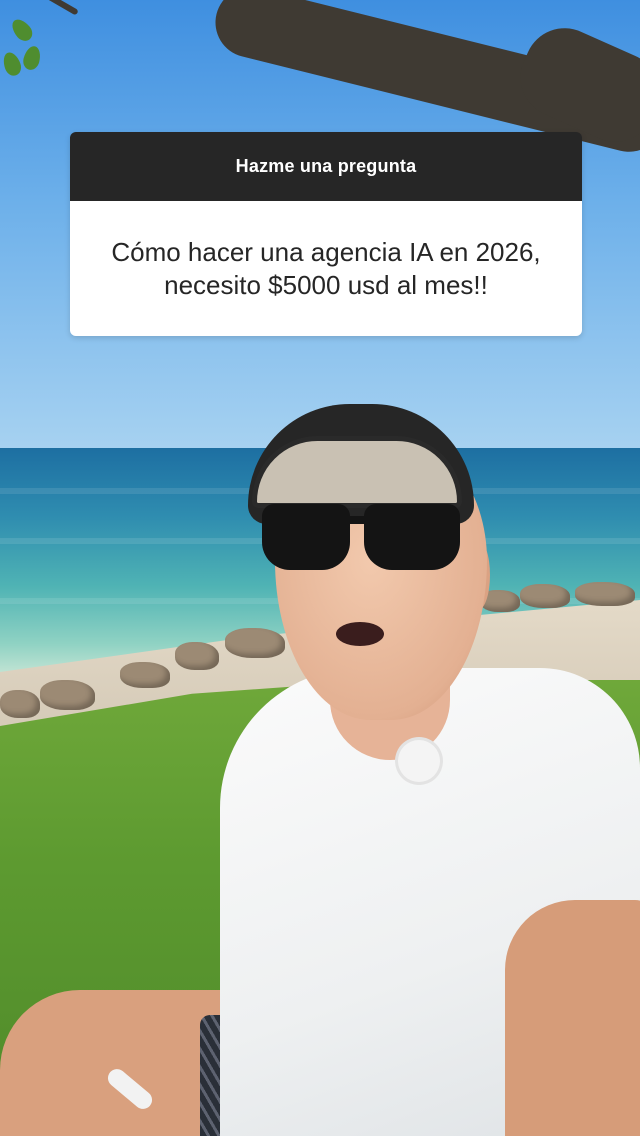  What do you see at coordinates (419, 761) in the screenshot?
I see `lavalier-mic-icon` at bounding box center [419, 761].